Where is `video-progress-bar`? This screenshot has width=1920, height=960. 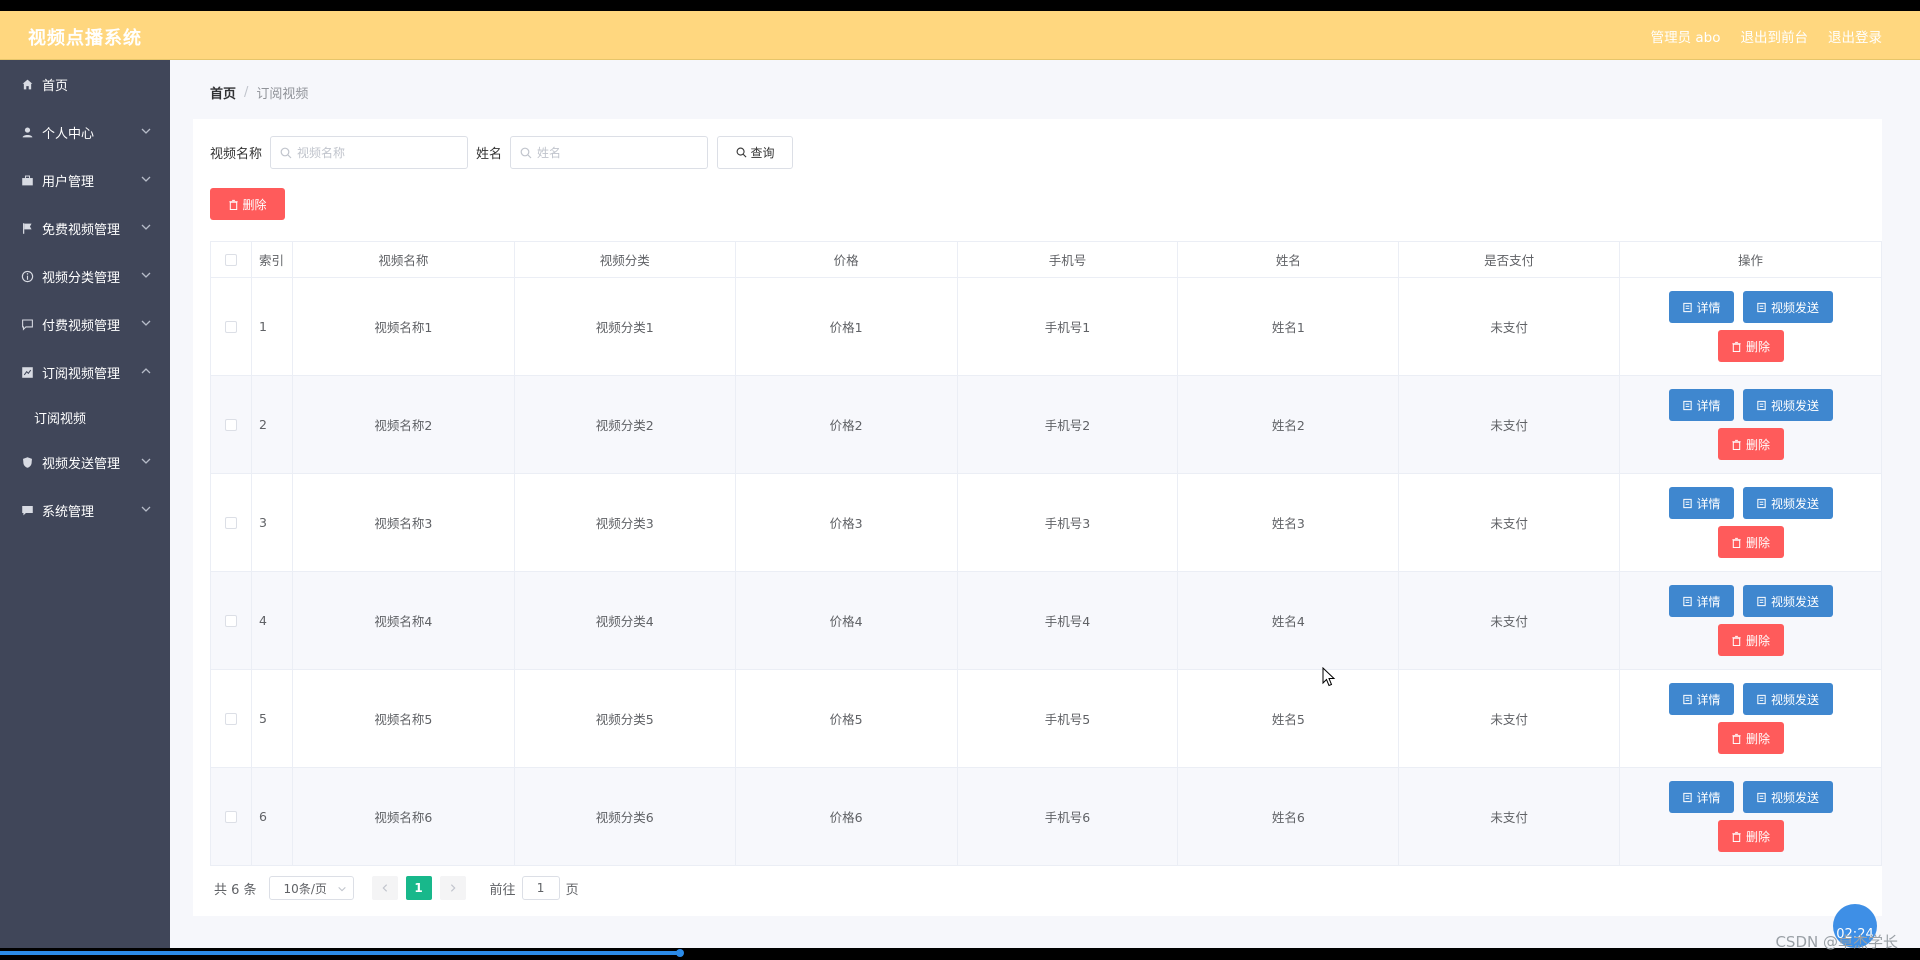
video-progress-bar is located at coordinates (340, 953).